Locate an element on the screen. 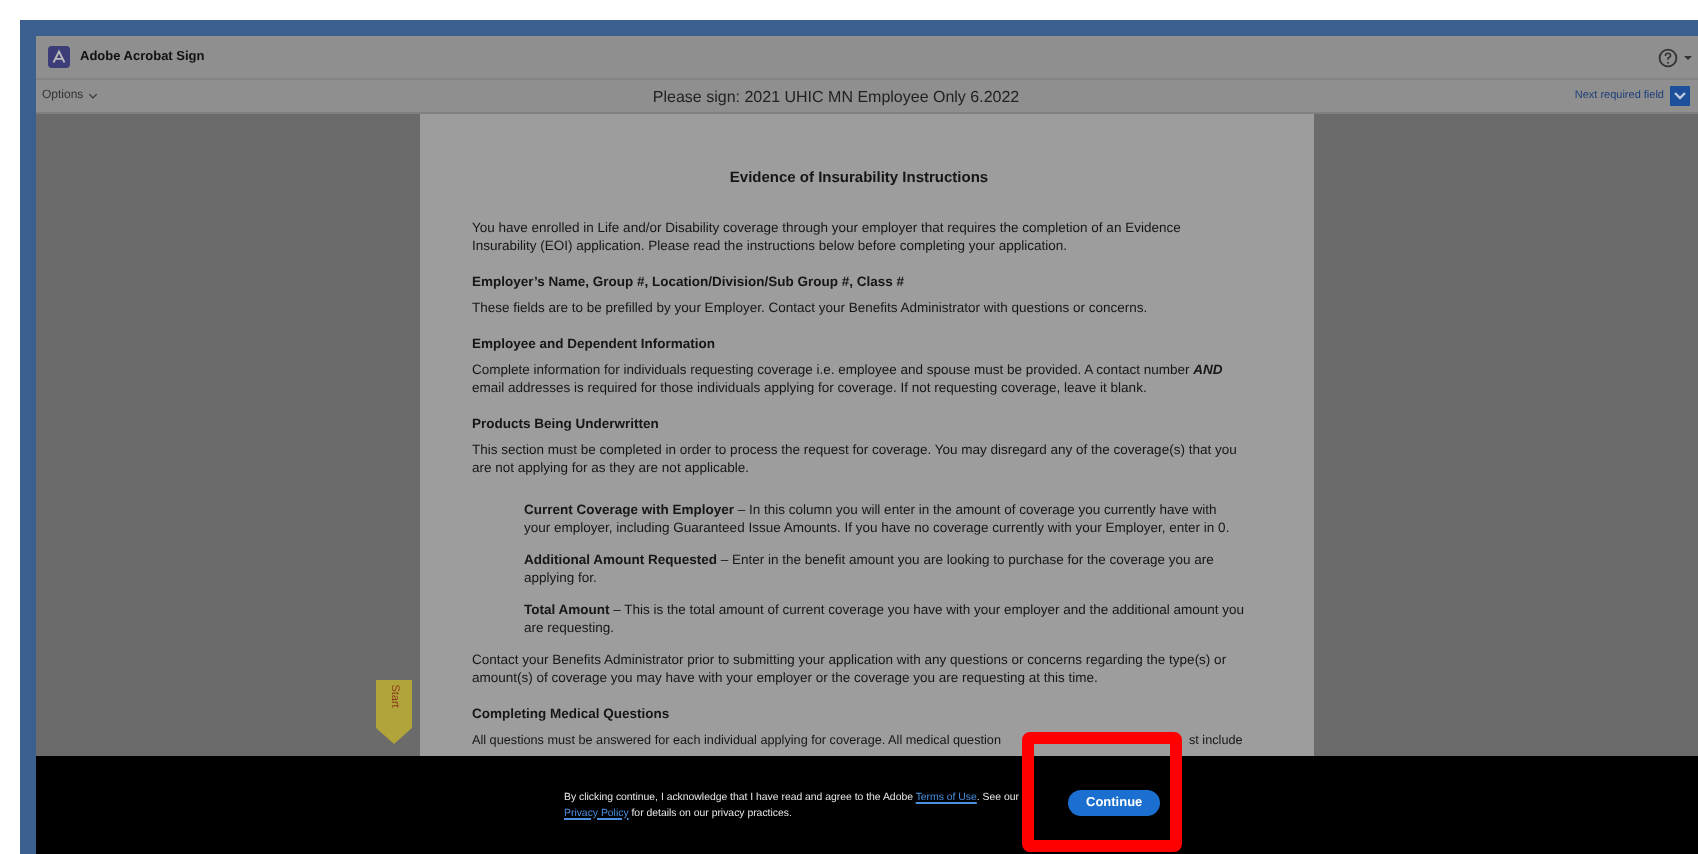 Image resolution: width=1698 pixels, height=854 pixels. help-icon is located at coordinates (1676, 57).